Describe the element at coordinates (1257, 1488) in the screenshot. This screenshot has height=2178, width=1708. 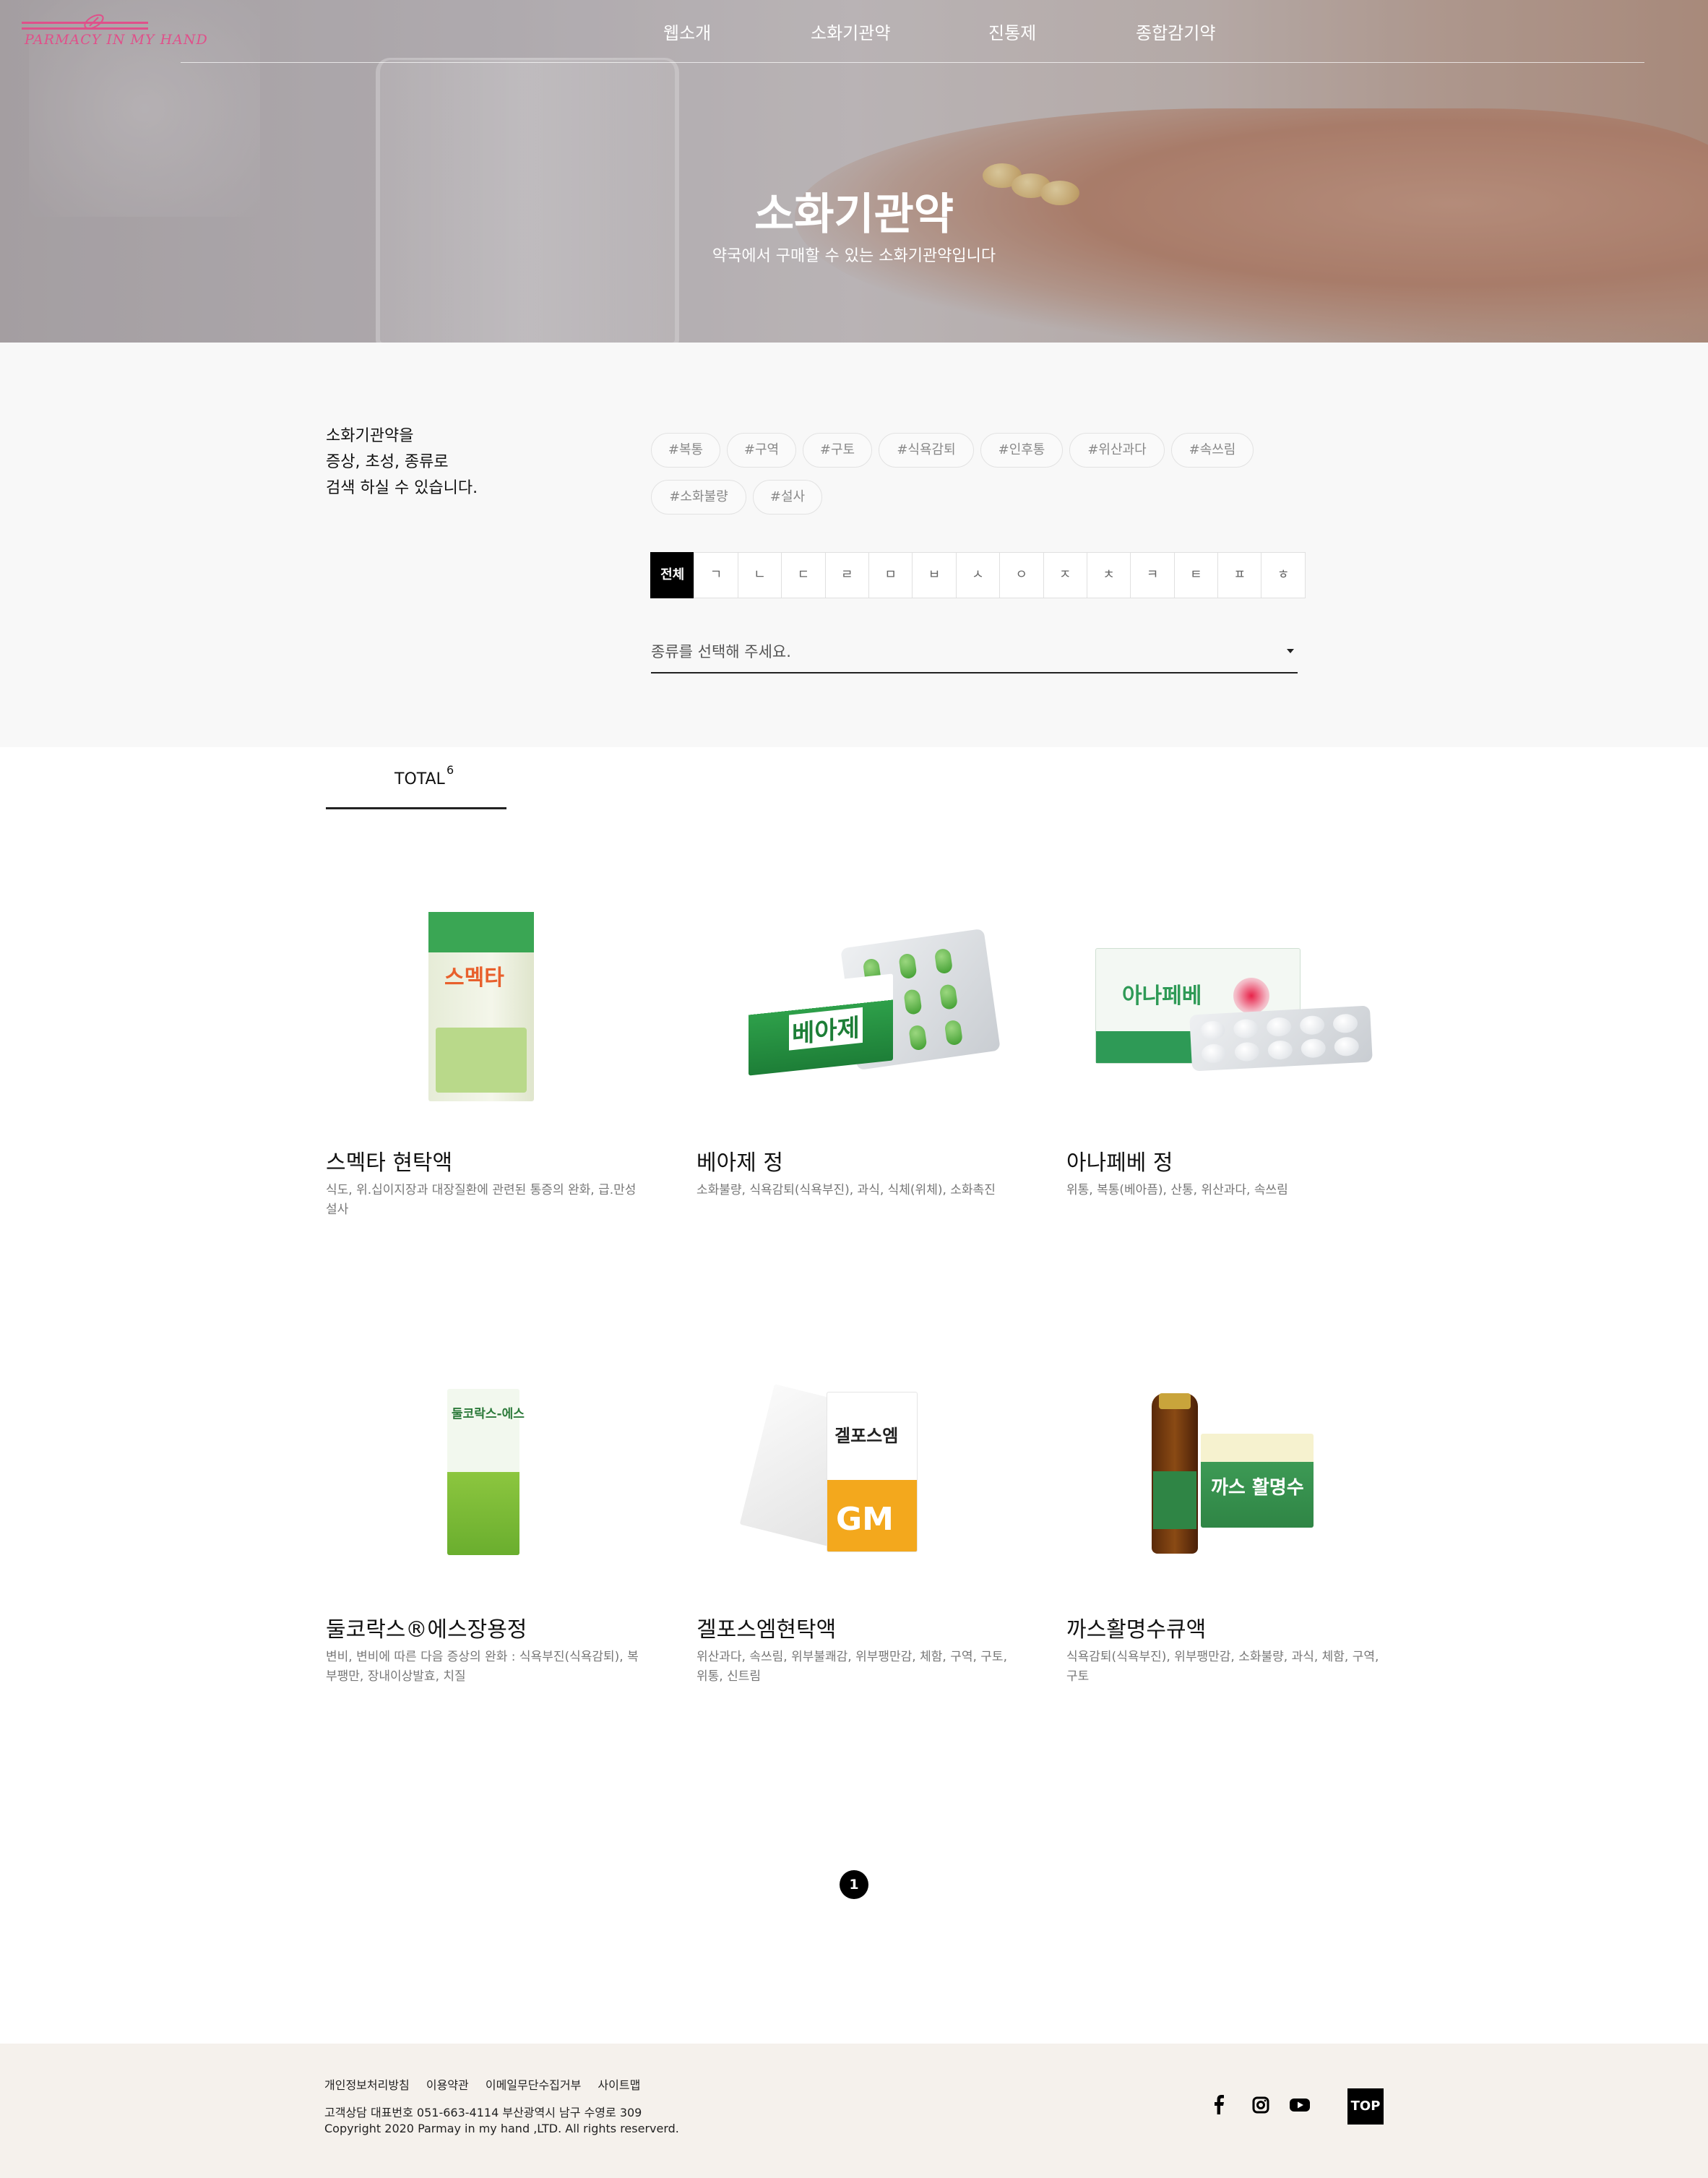
I see `package-label: 까스 활명수` at that location.